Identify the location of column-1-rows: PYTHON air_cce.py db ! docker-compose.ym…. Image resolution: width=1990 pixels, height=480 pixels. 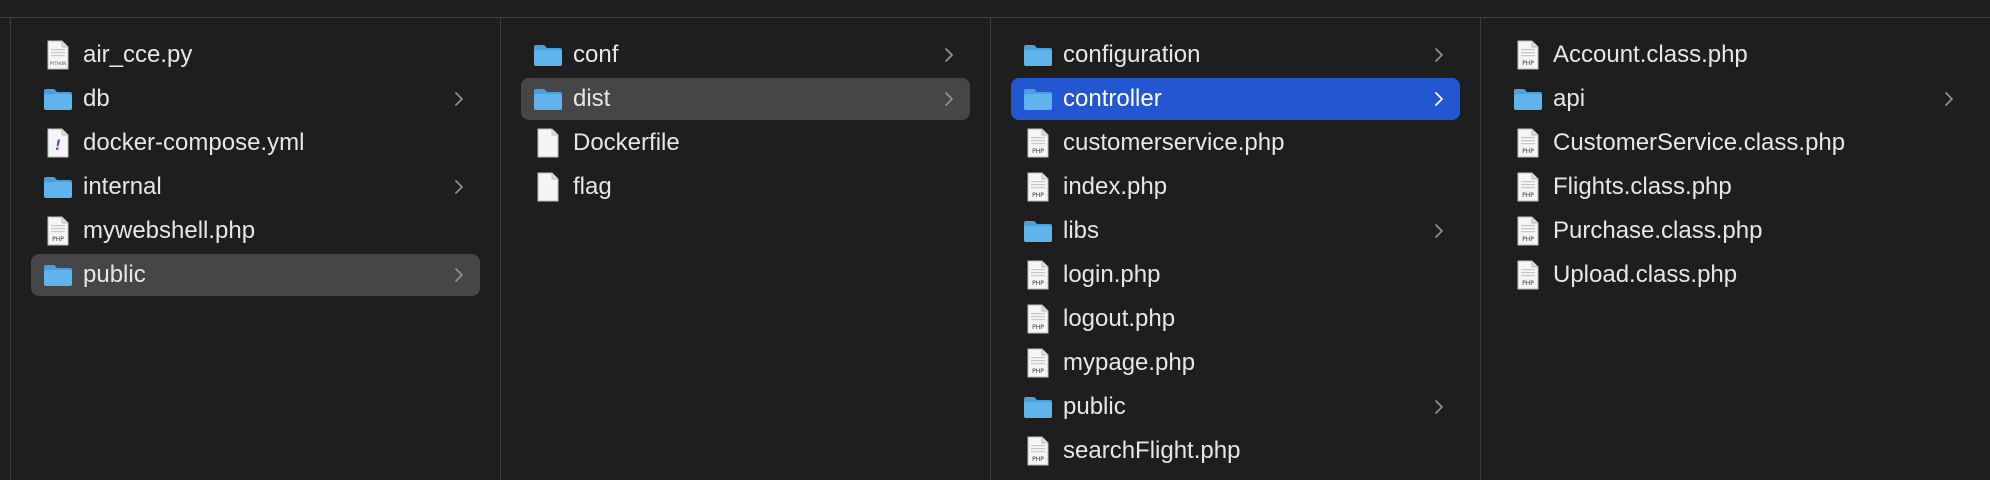
(255, 166).